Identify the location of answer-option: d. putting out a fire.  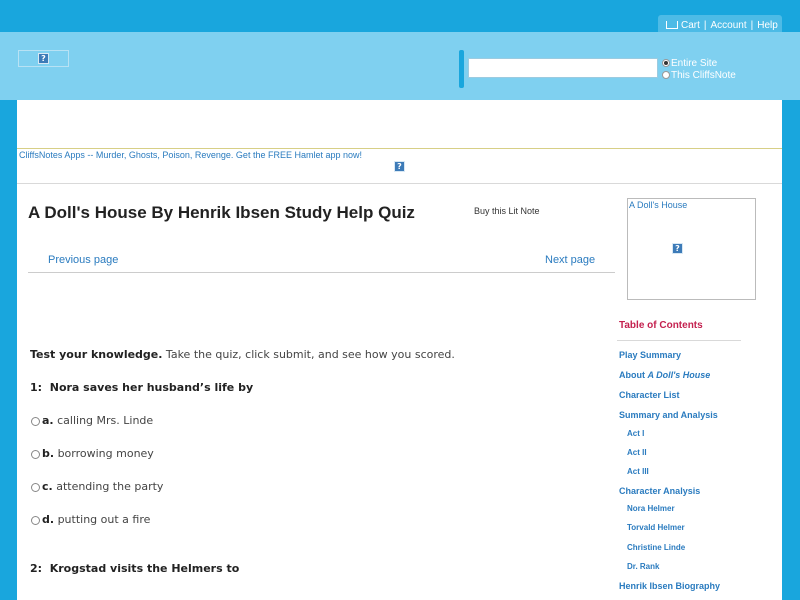
(90, 519).